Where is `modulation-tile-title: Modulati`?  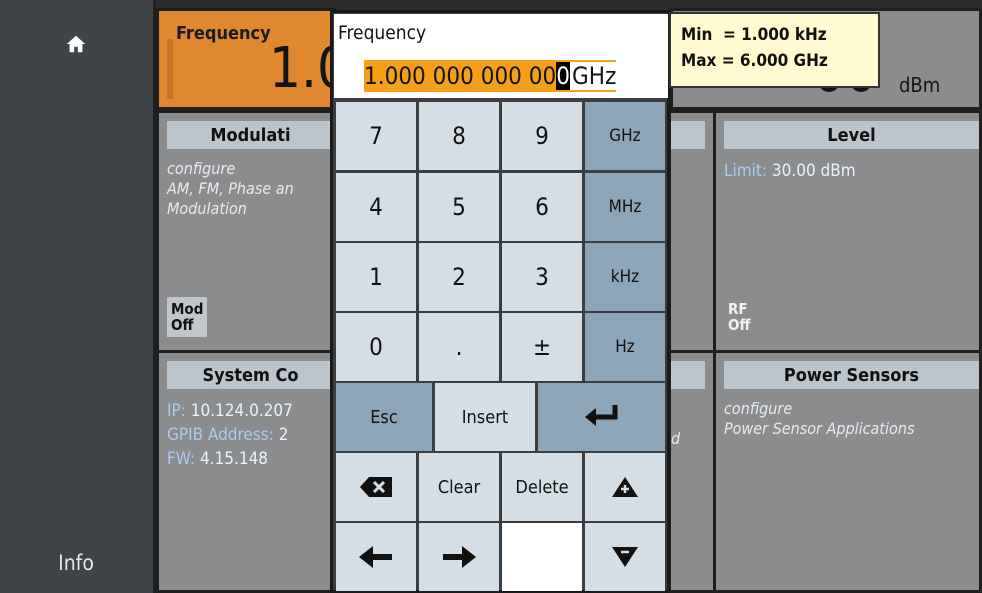 modulation-tile-title: Modulati is located at coordinates (250, 135).